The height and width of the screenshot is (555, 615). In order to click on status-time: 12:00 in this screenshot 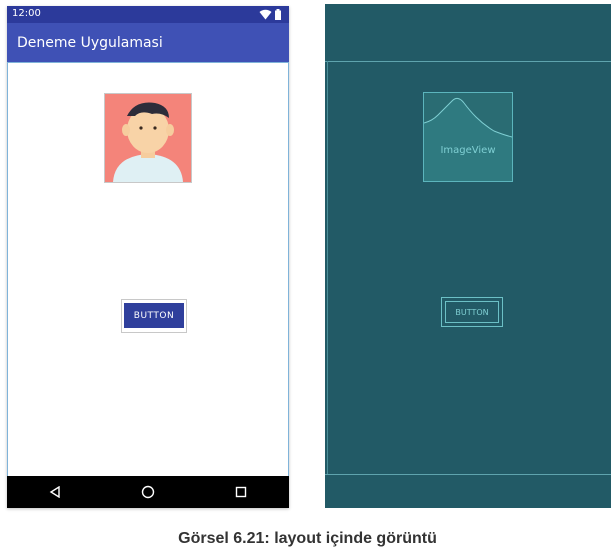, I will do `click(26, 13)`.